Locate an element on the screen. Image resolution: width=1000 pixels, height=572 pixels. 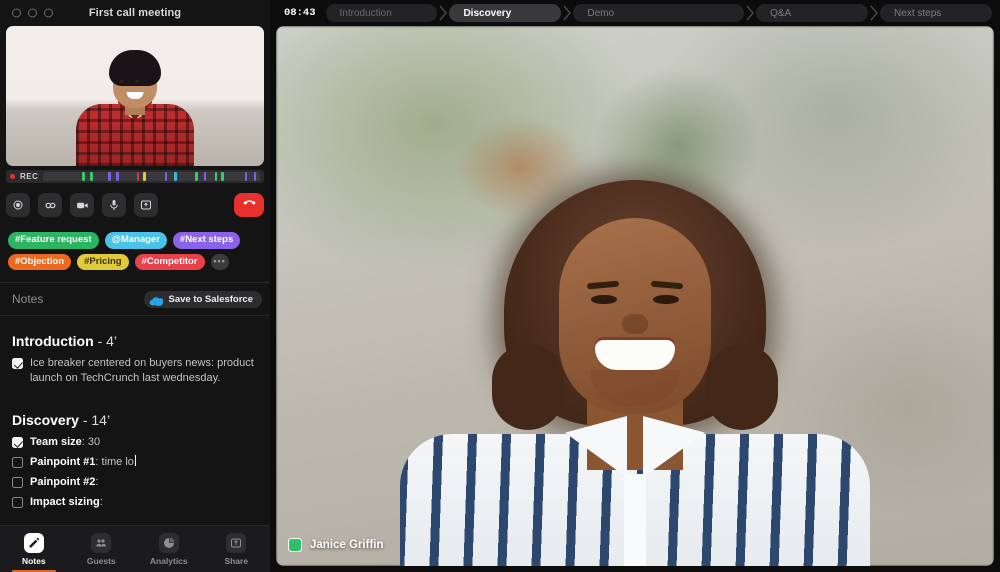
participant-eye-left is located at coordinates (604, 299).